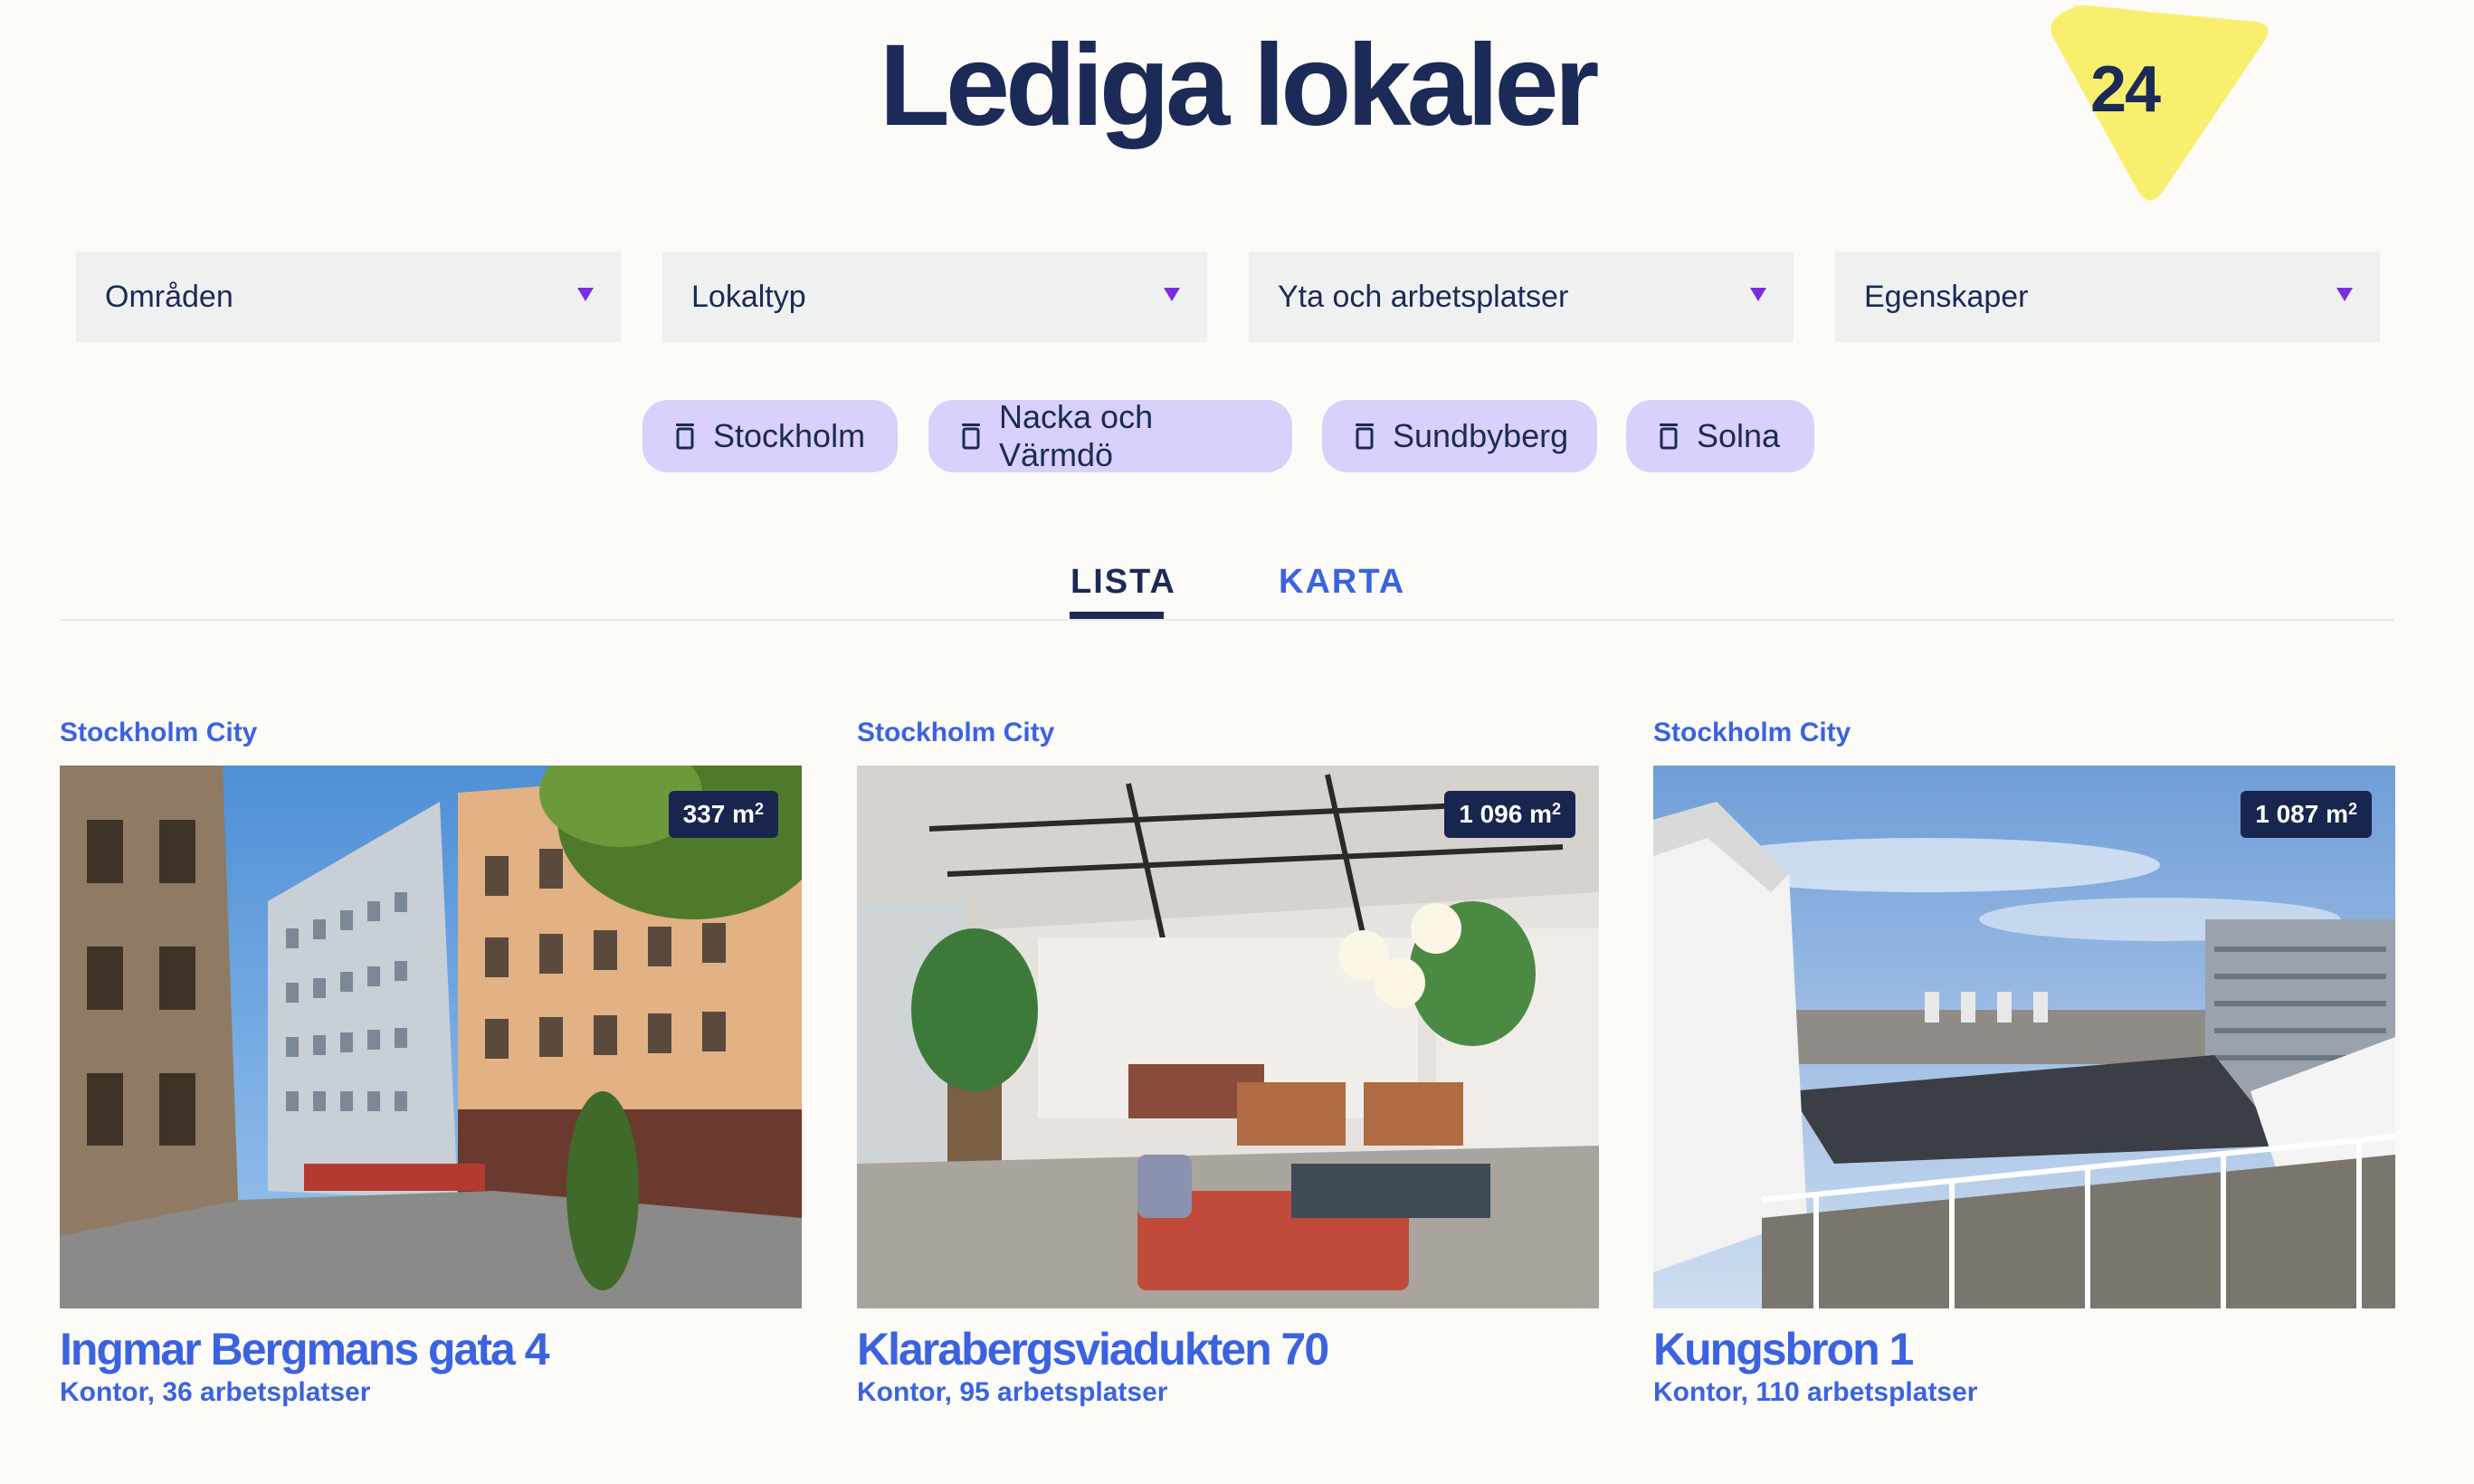 The height and width of the screenshot is (1484, 2474). Describe the element at coordinates (1481, 435) in the screenshot. I see `chip-label: Sundbyberg` at that location.